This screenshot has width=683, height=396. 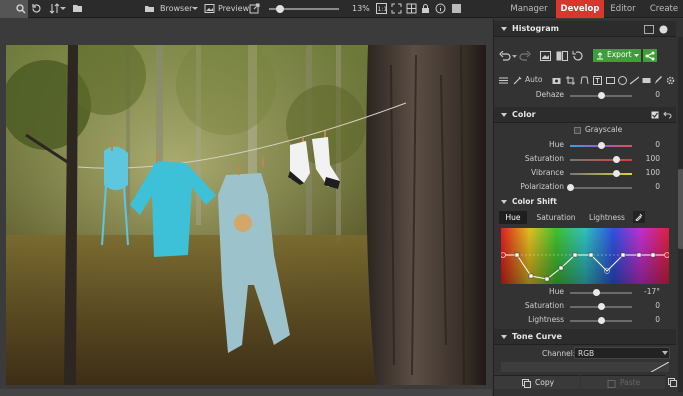 What do you see at coordinates (616, 173) in the screenshot?
I see `vibrance-slider-handle` at bounding box center [616, 173].